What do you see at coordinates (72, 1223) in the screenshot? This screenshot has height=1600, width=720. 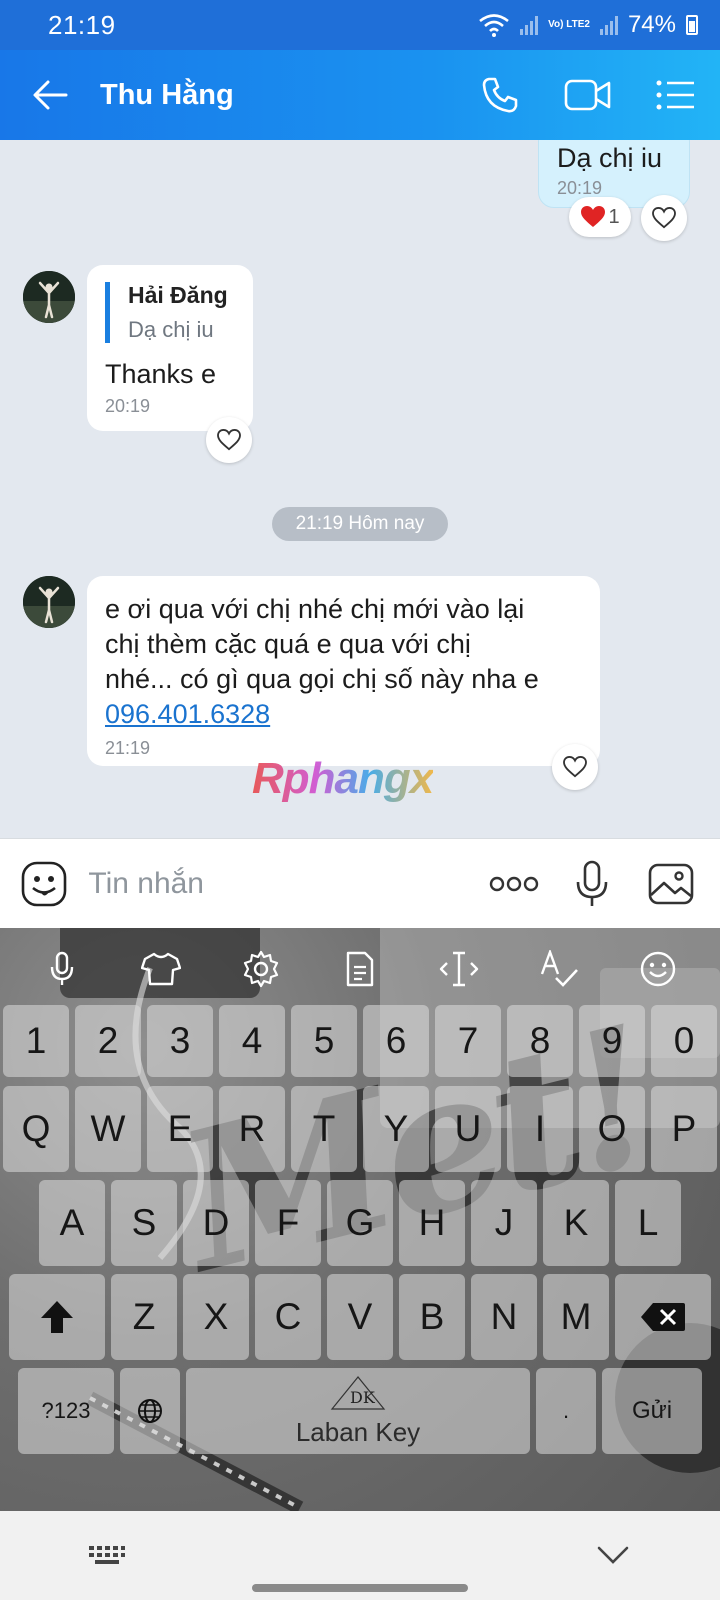 I see `key-a: A` at bounding box center [72, 1223].